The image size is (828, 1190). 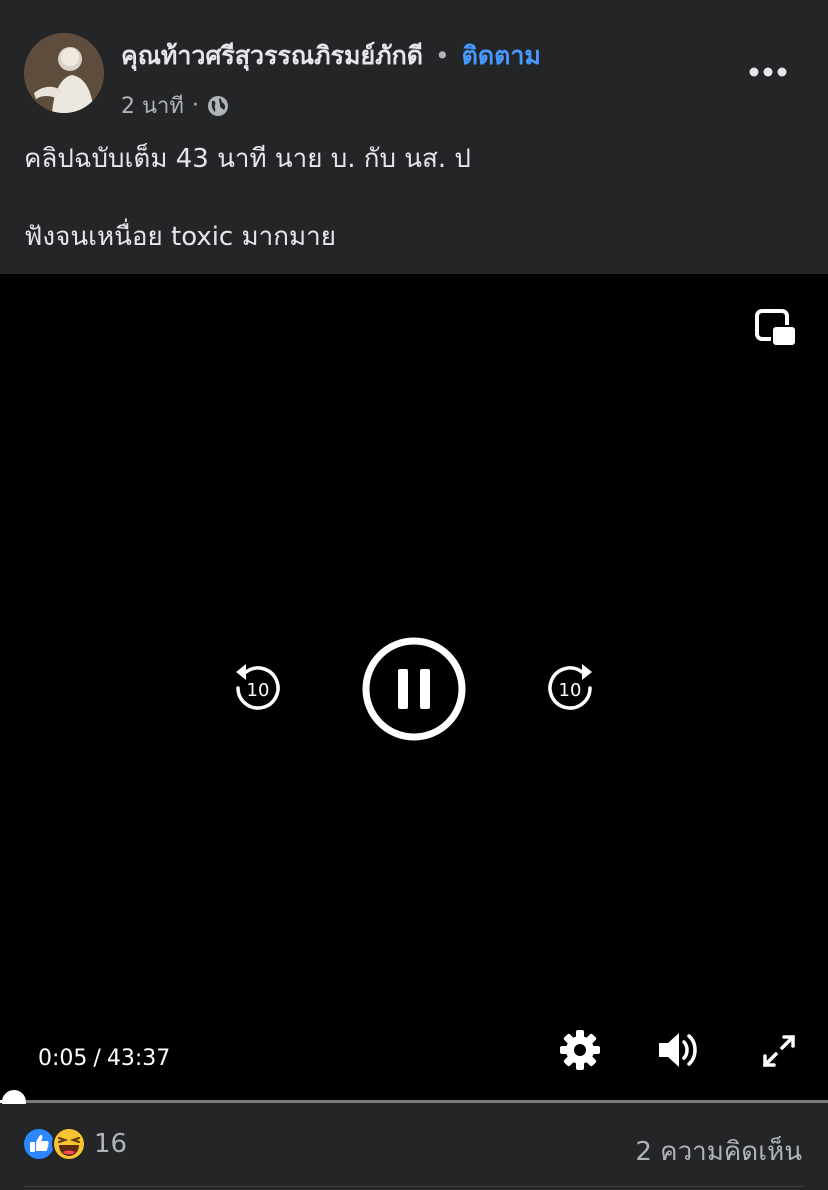 What do you see at coordinates (501, 55) in the screenshot?
I see `follow-button: ติดตาม` at bounding box center [501, 55].